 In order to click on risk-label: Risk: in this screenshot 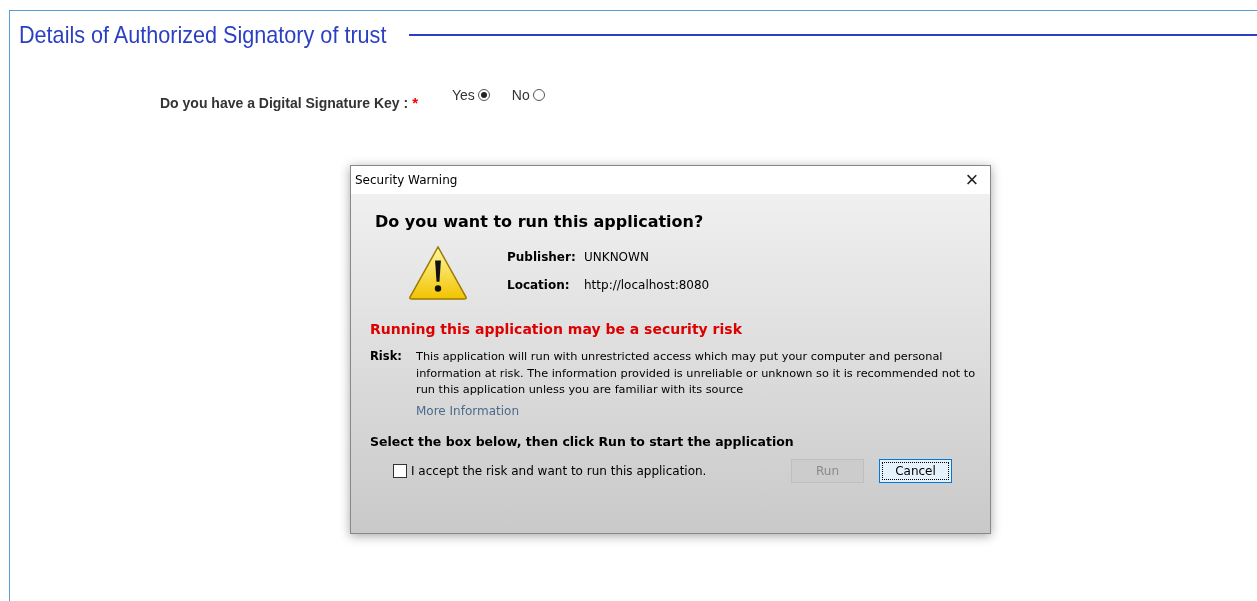, I will do `click(386, 357)`.